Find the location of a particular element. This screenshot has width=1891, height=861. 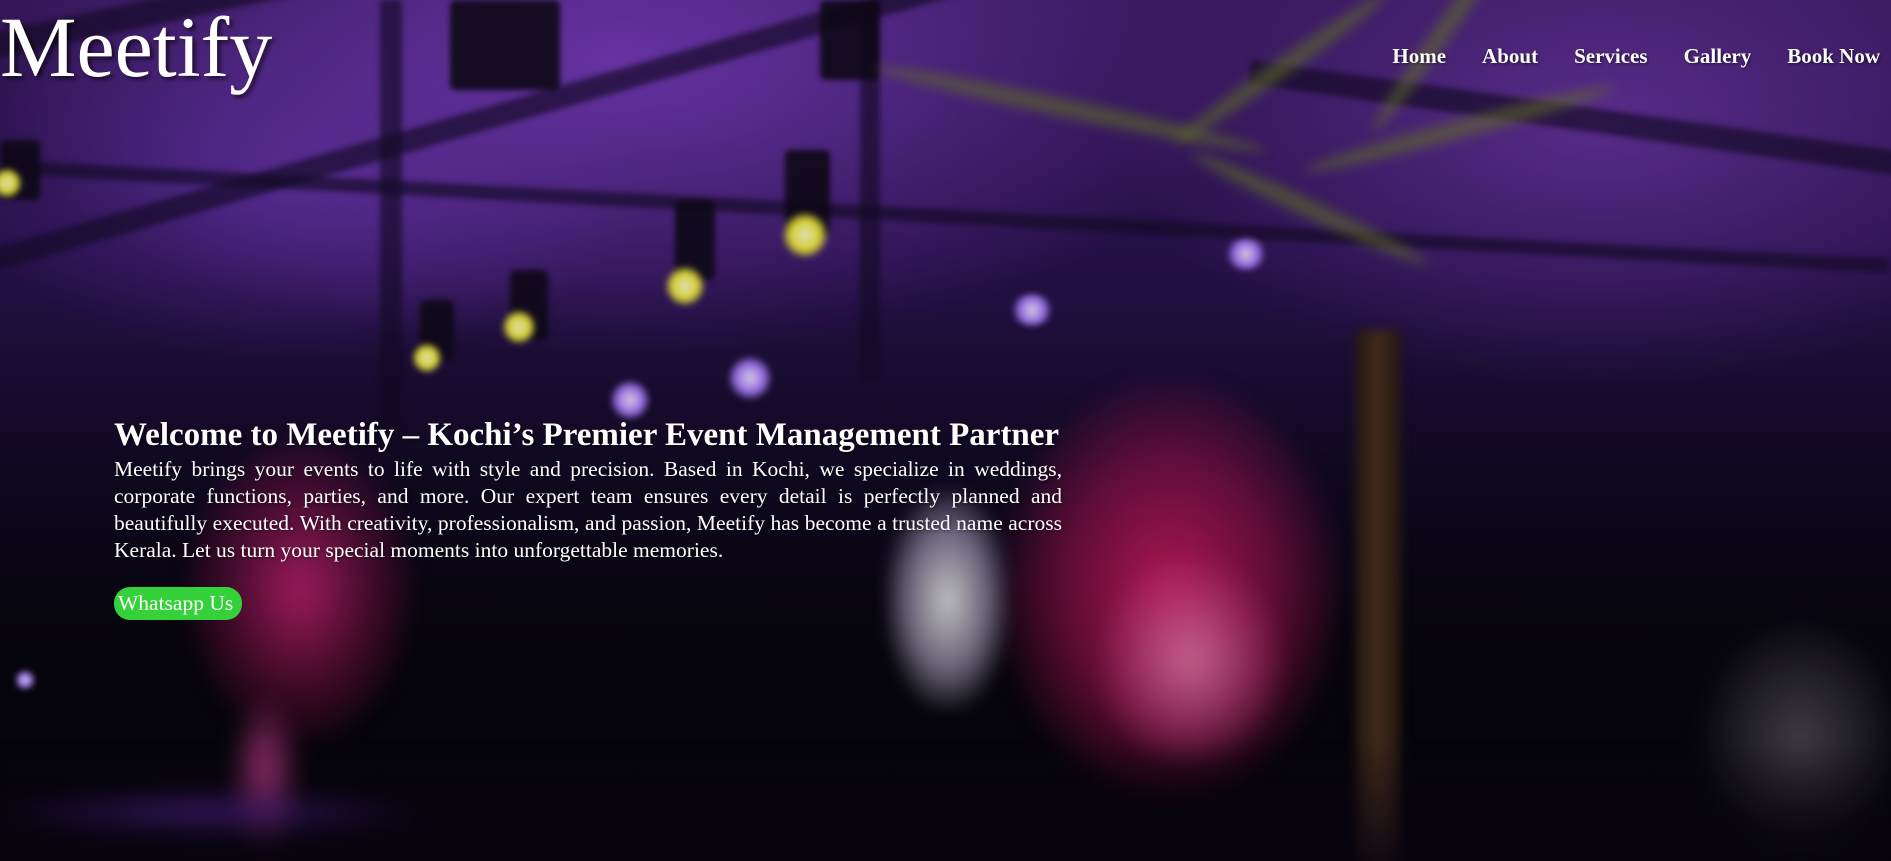

site-logo: Meetify is located at coordinates (136, 49).